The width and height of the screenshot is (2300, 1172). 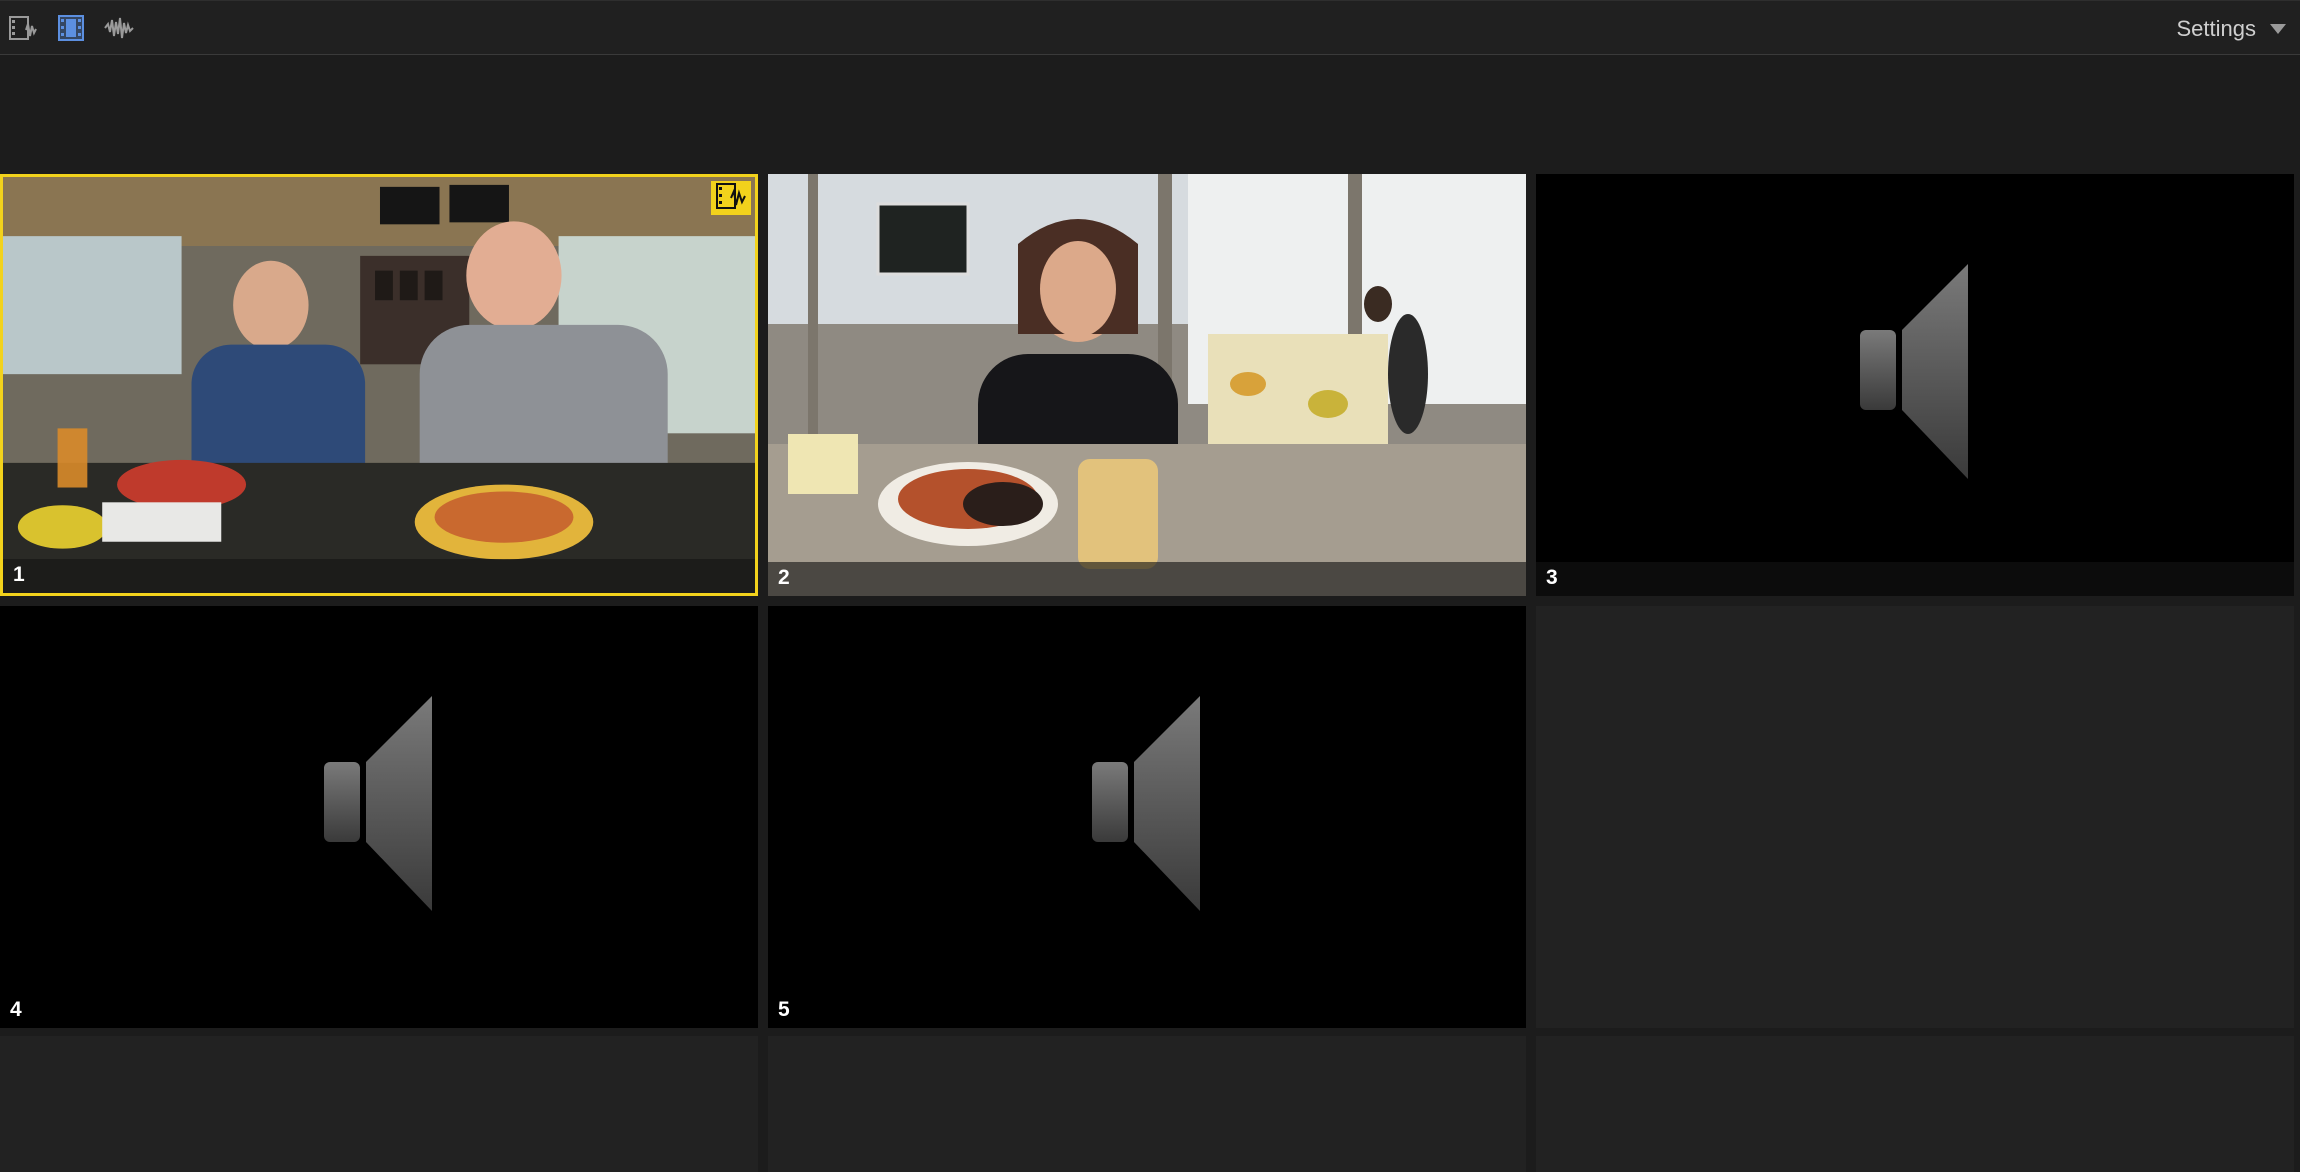 What do you see at coordinates (1150, 27) in the screenshot?
I see `angle-viewer-toolbar: Settings` at bounding box center [1150, 27].